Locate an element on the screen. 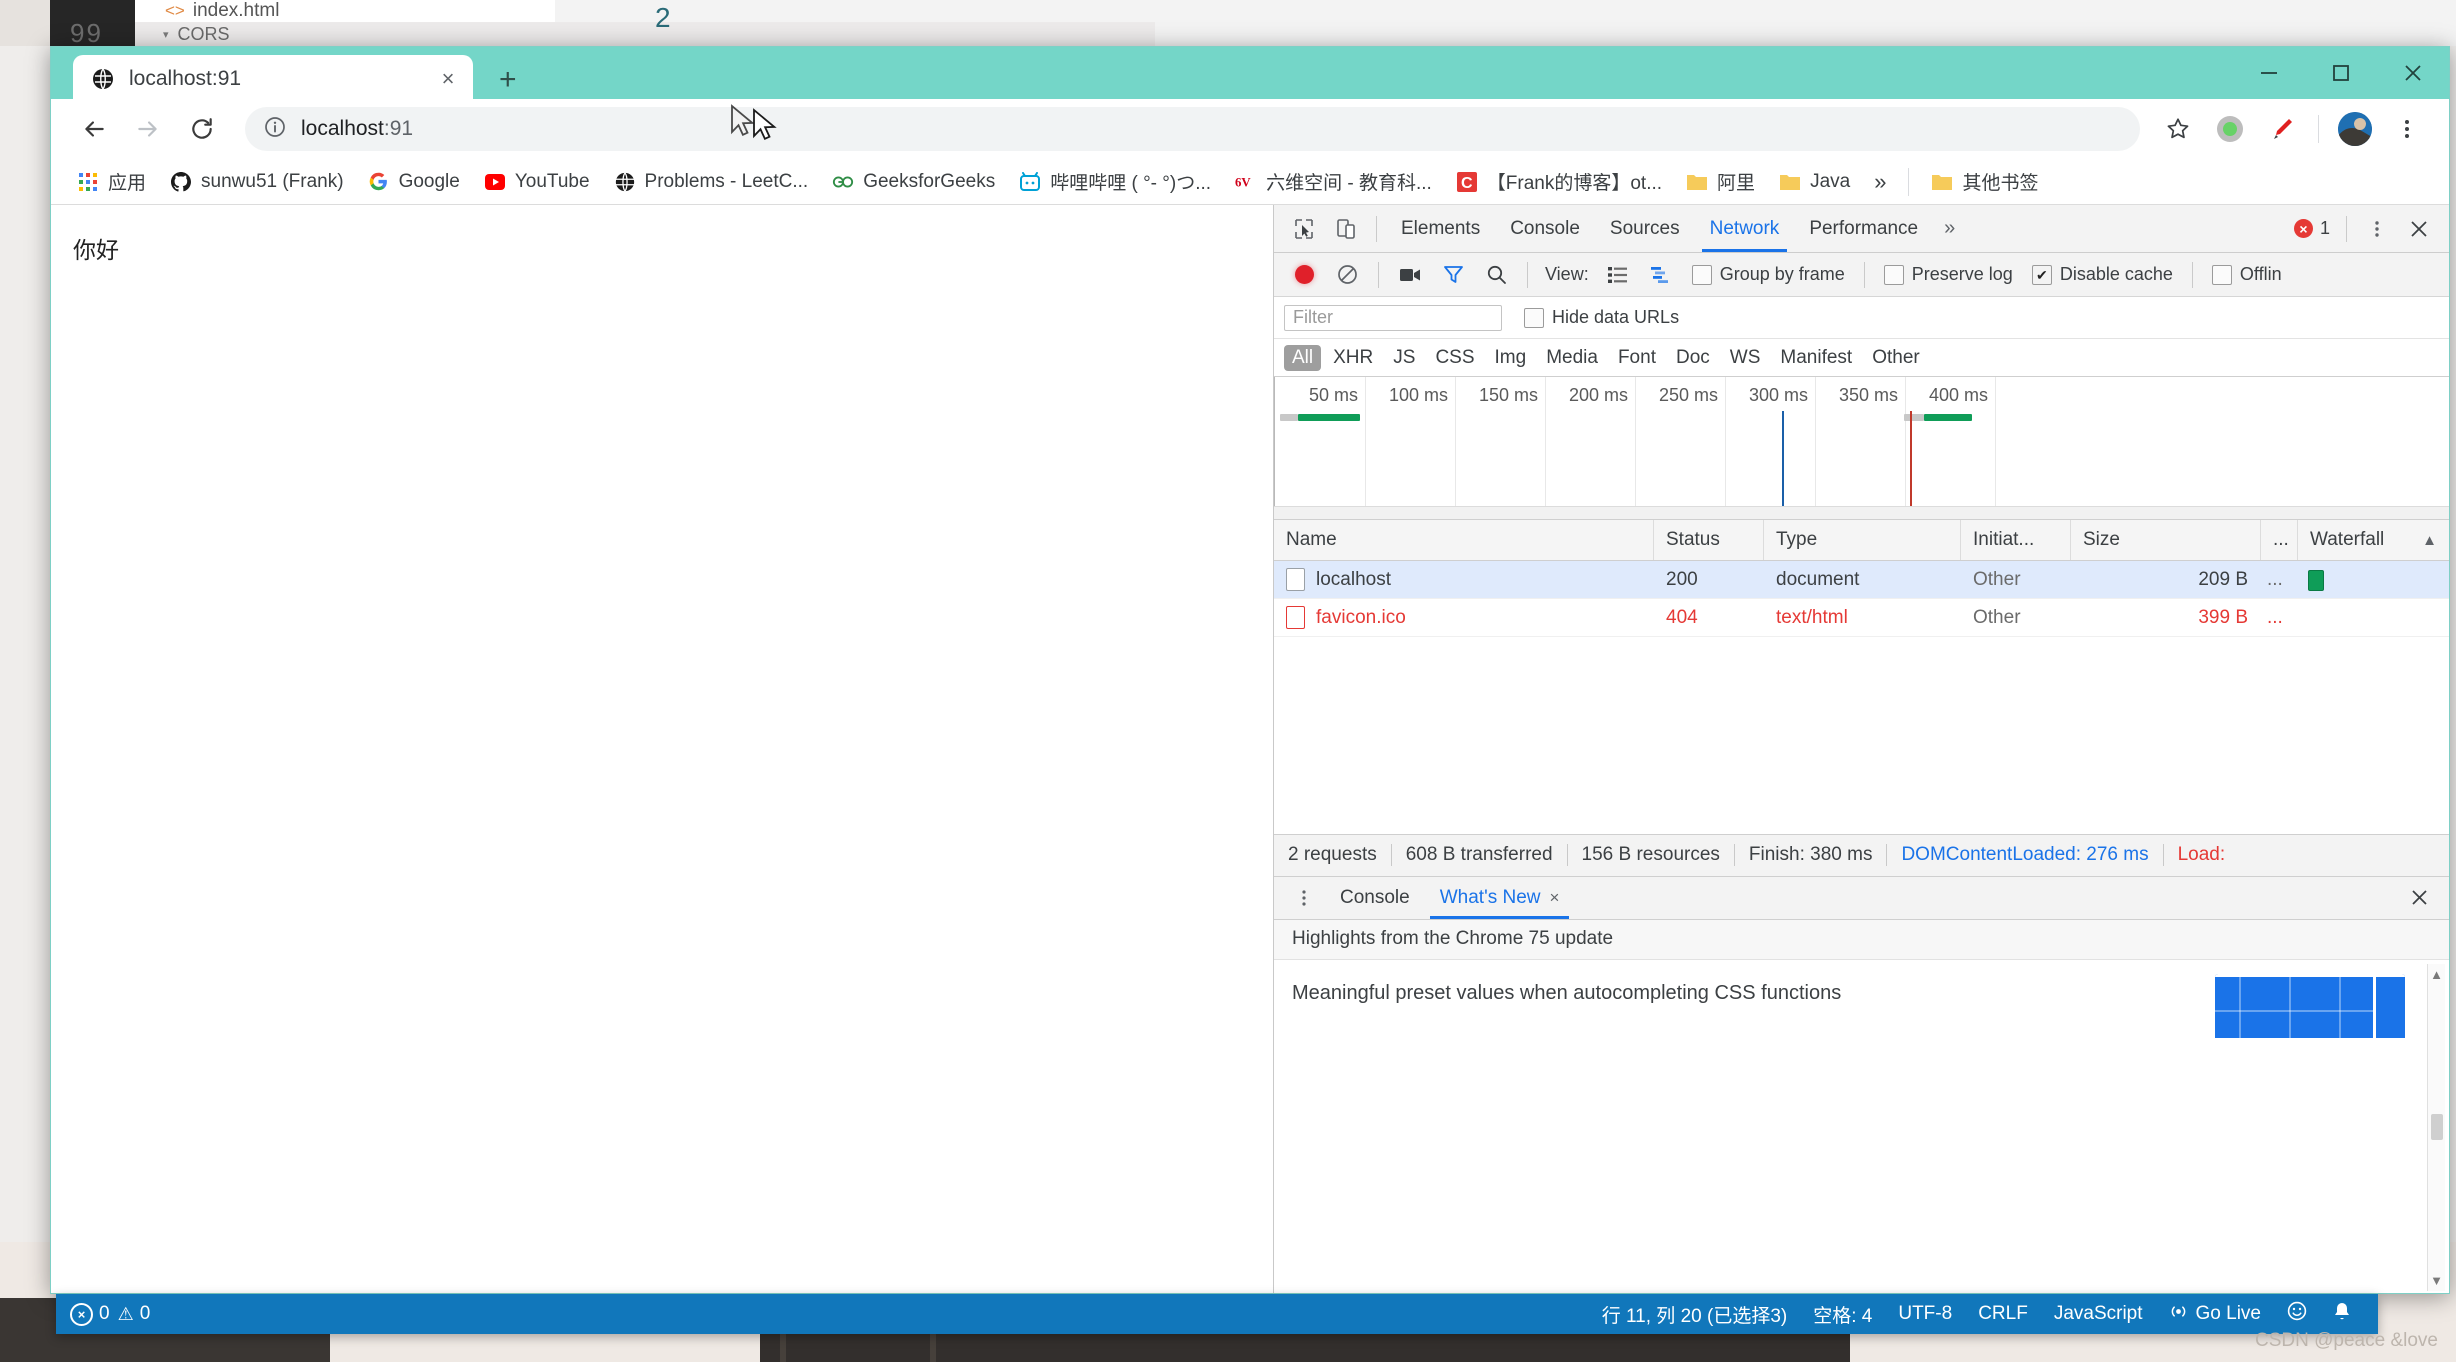 This screenshot has width=2456, height=1362. funnel-blue-icon is located at coordinates (1453, 275).